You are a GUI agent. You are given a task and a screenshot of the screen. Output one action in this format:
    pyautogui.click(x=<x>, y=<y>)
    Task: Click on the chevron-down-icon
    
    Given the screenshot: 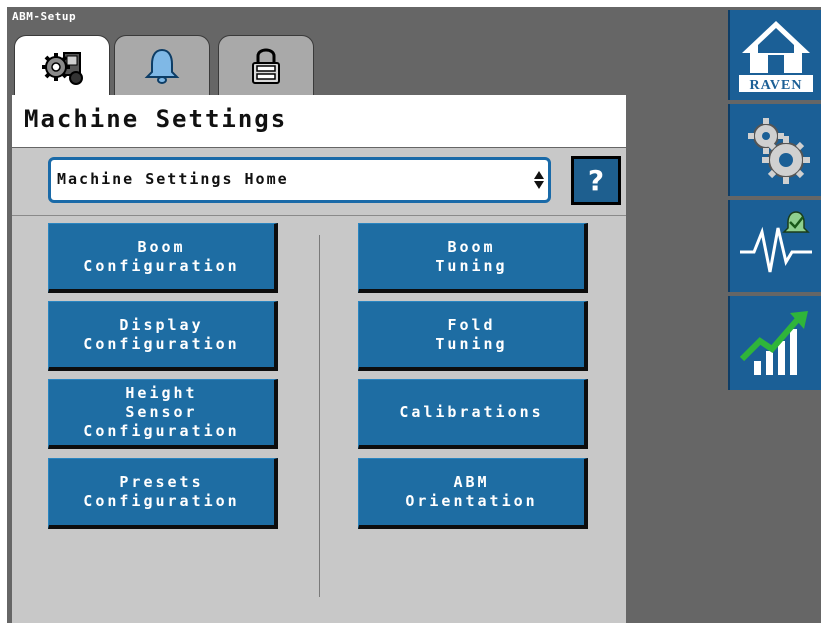 What is the action you would take?
    pyautogui.click(x=539, y=185)
    